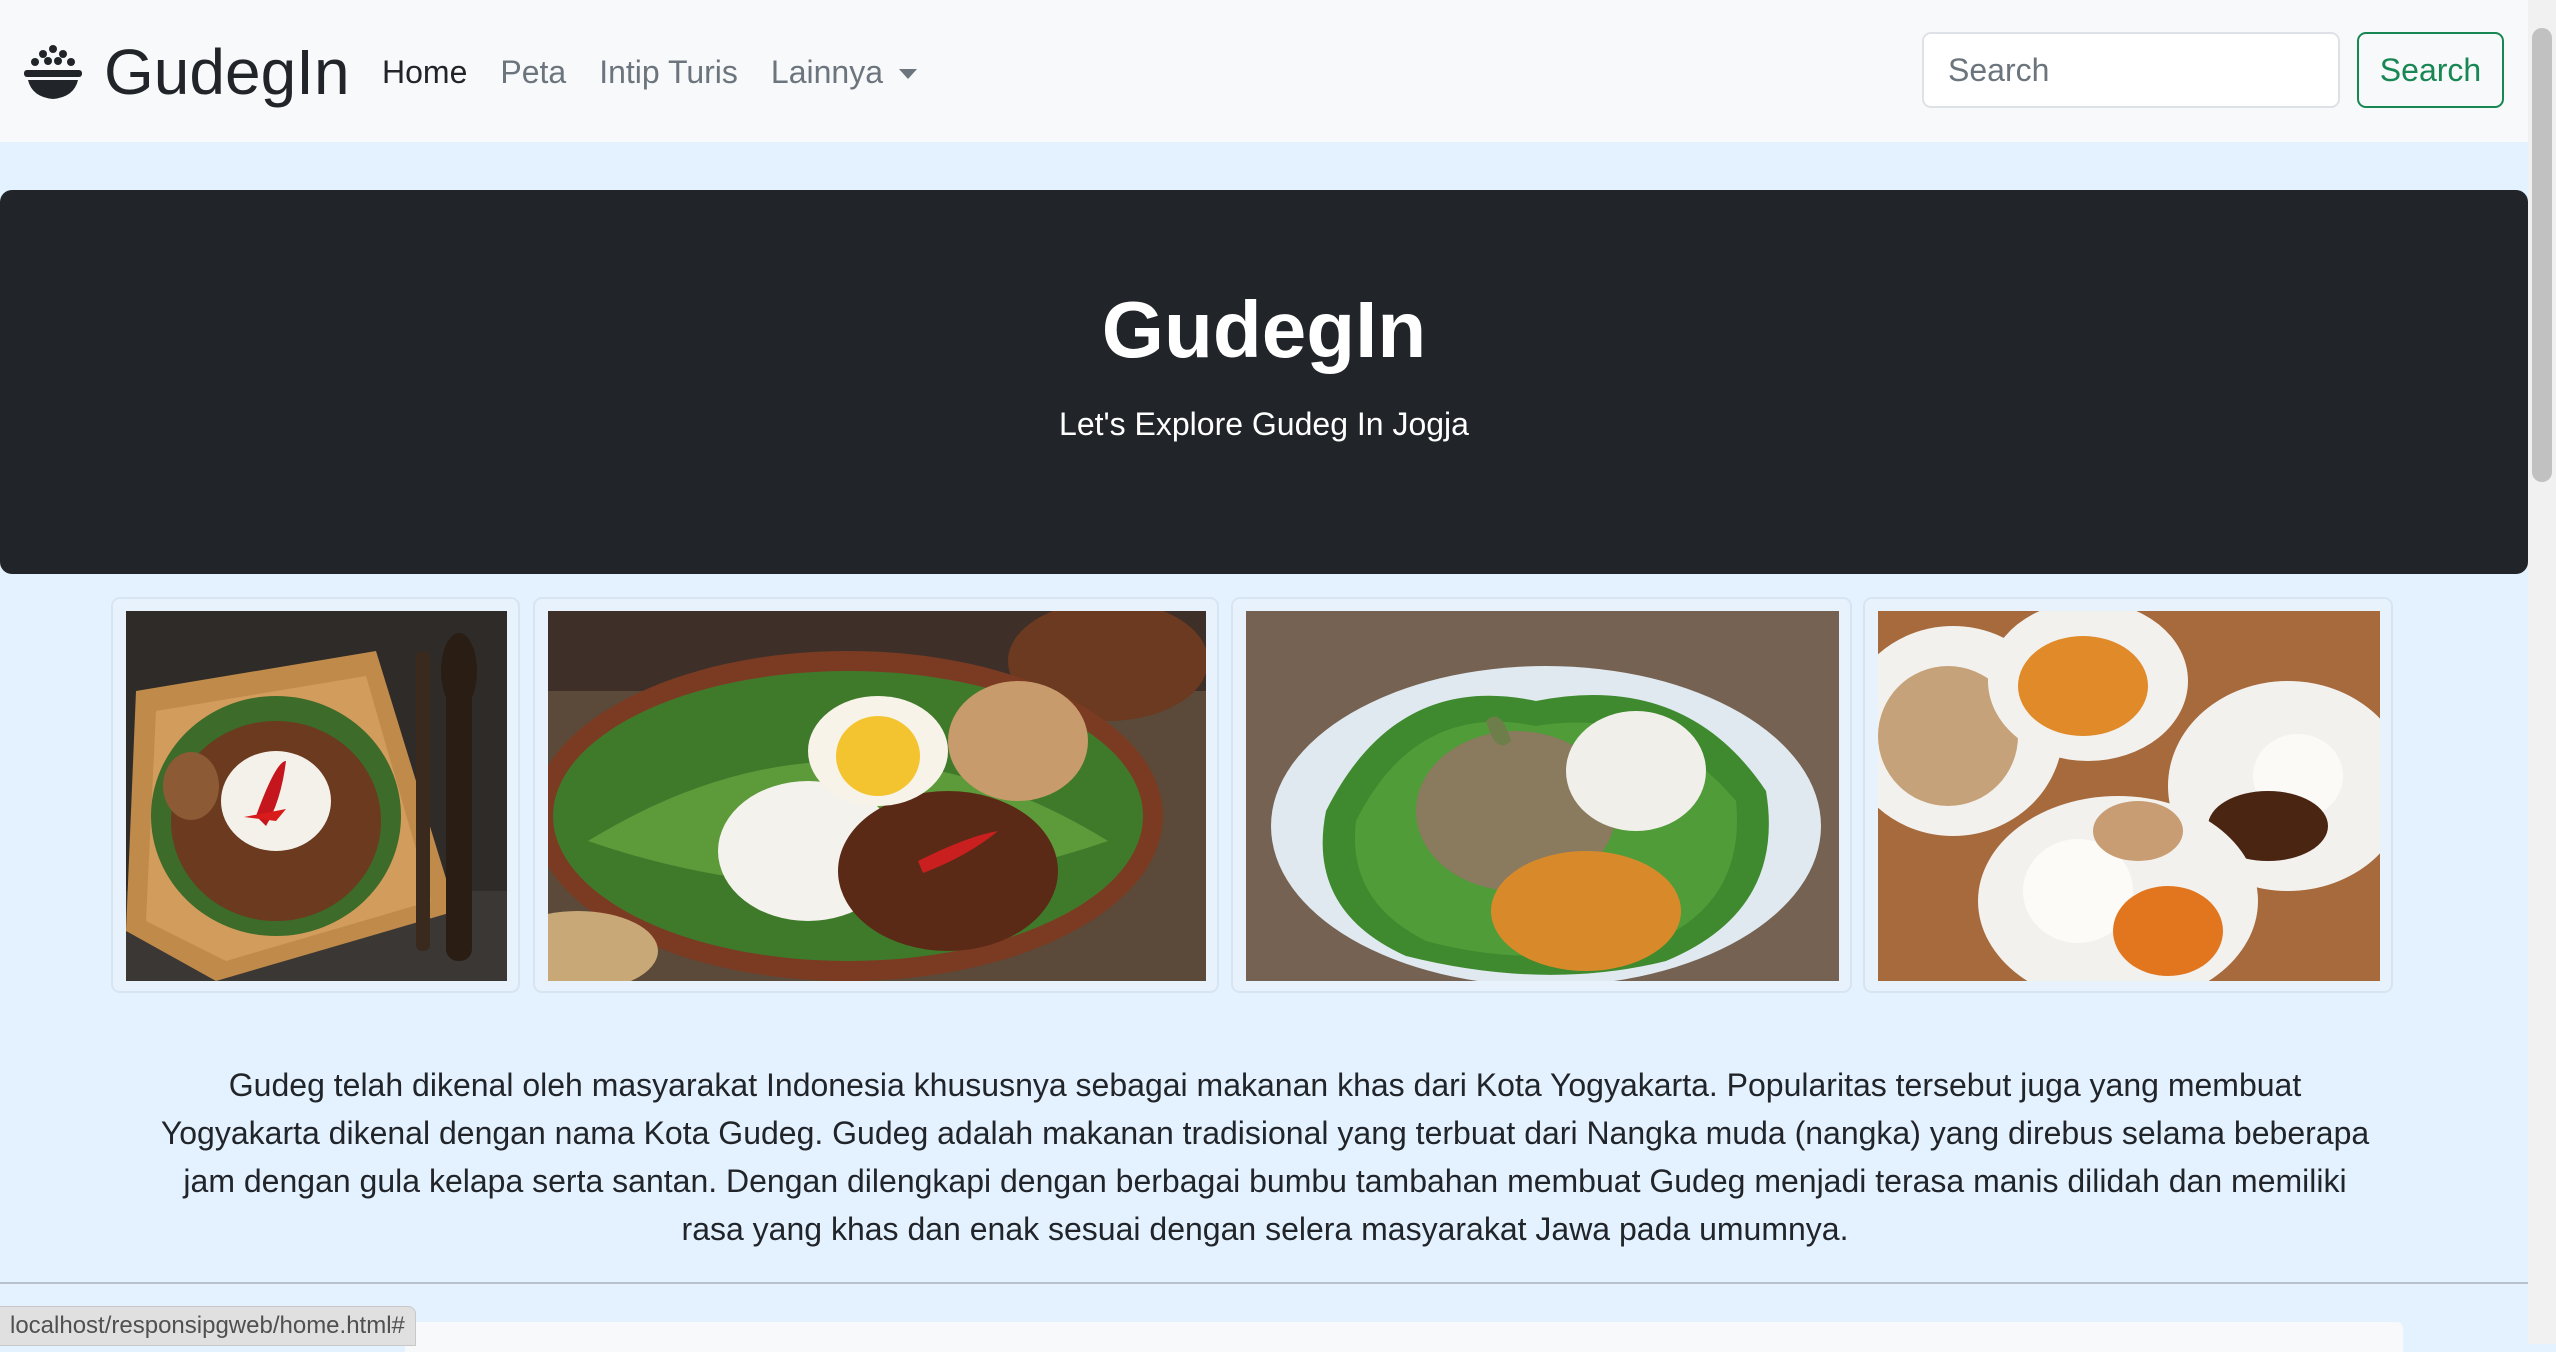  Describe the element at coordinates (533, 72) in the screenshot. I see `nav-peta: Peta` at that location.